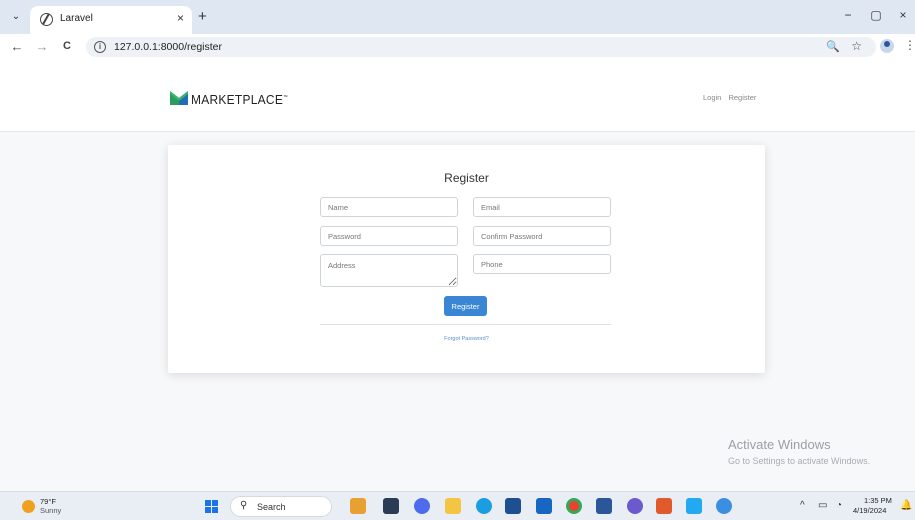 This screenshot has height=520, width=915. Describe the element at coordinates (465, 306) in the screenshot. I see `register-button: Register` at that location.